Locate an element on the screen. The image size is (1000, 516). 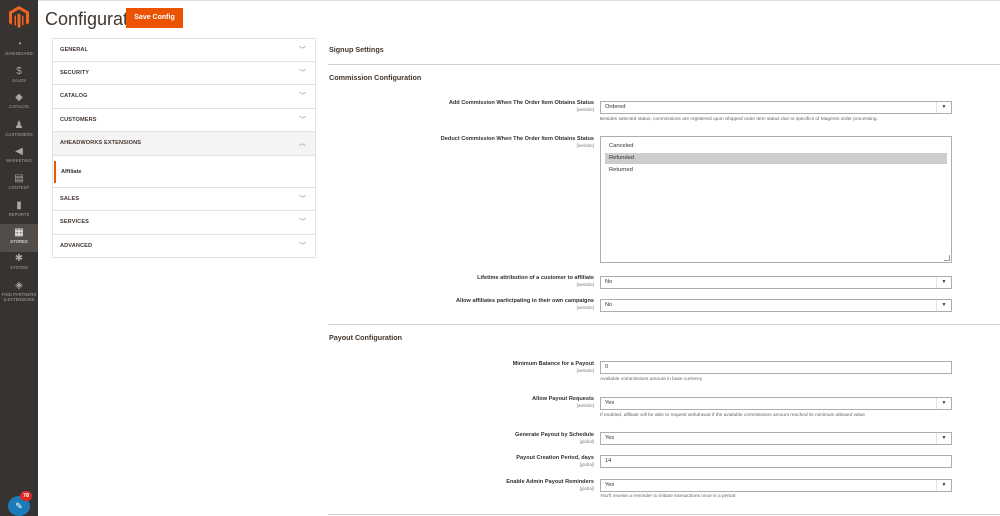
admin-nav-label: CUSTOMERS is located at coordinates (19, 134).